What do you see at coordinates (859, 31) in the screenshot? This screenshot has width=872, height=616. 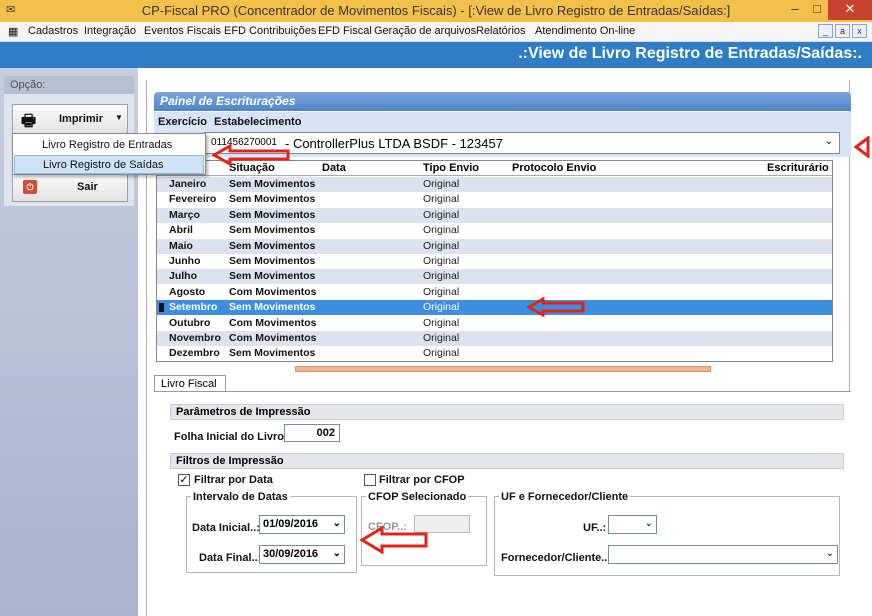 I see `mdi-close-button: x` at bounding box center [859, 31].